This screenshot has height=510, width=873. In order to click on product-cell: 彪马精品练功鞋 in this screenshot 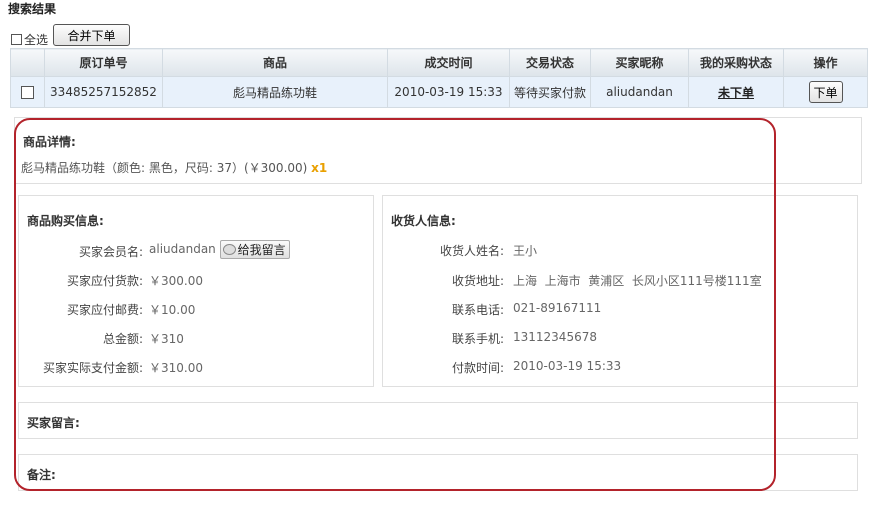, I will do `click(275, 92)`.